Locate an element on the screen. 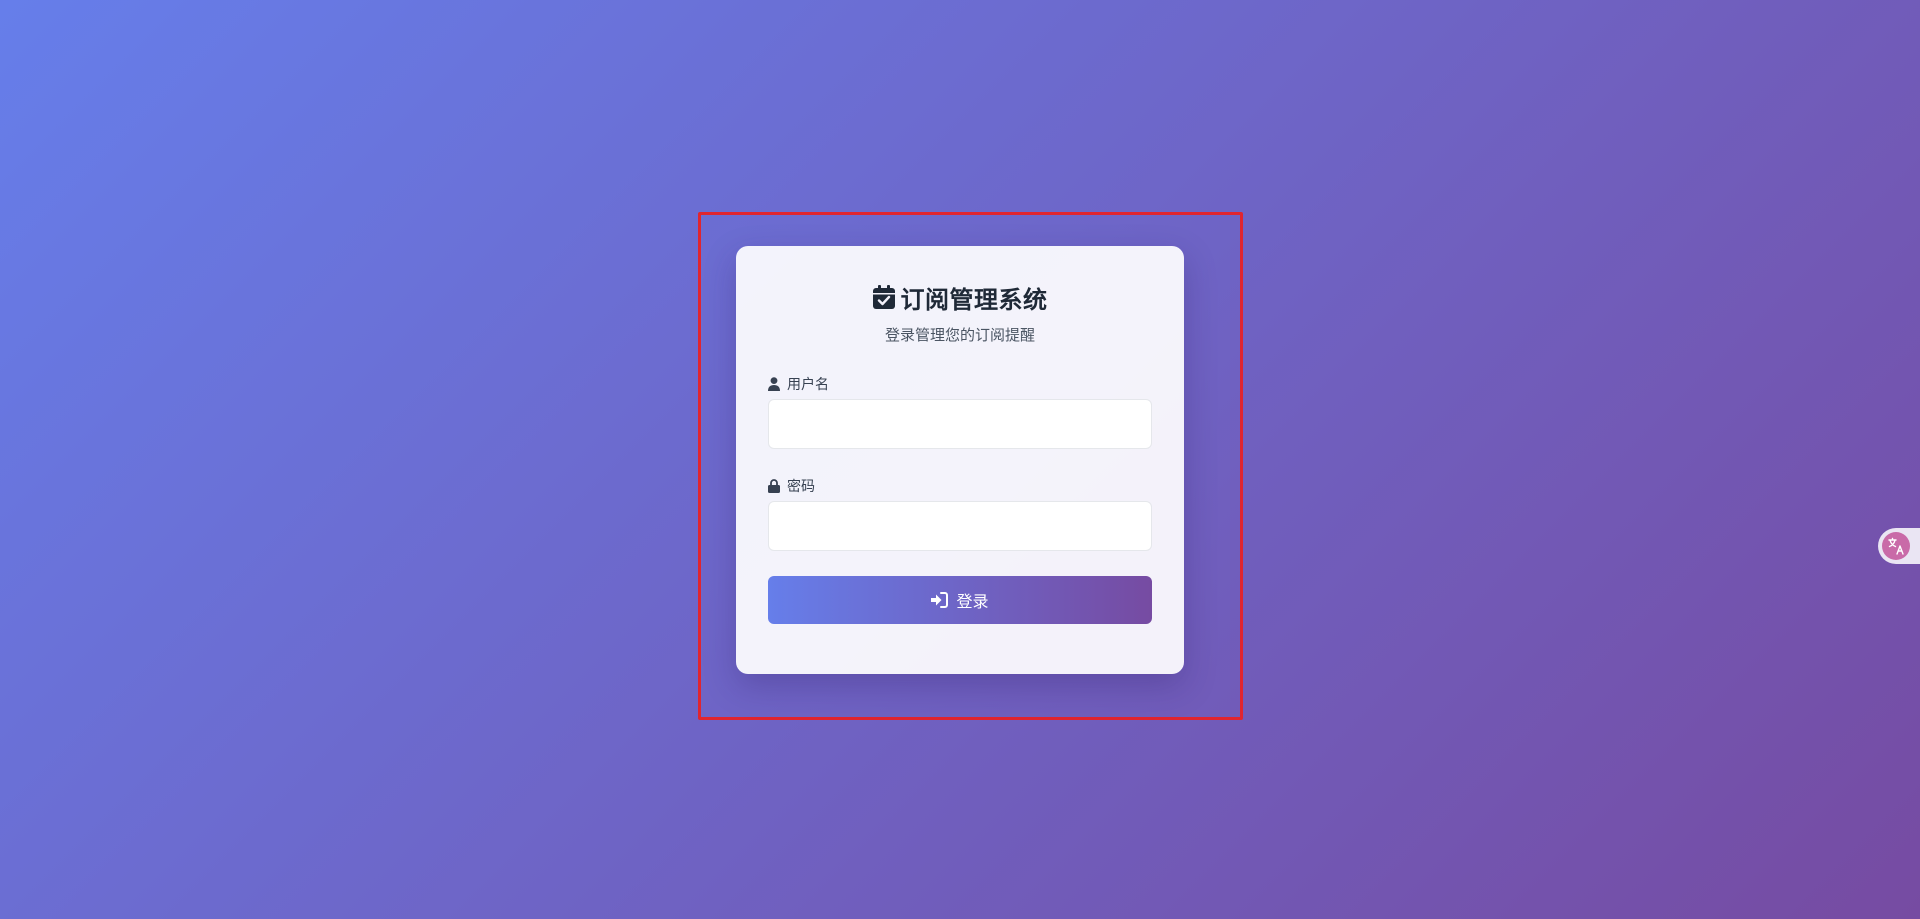 The height and width of the screenshot is (919, 1920). page-title: 订阅管理系统 is located at coordinates (974, 299).